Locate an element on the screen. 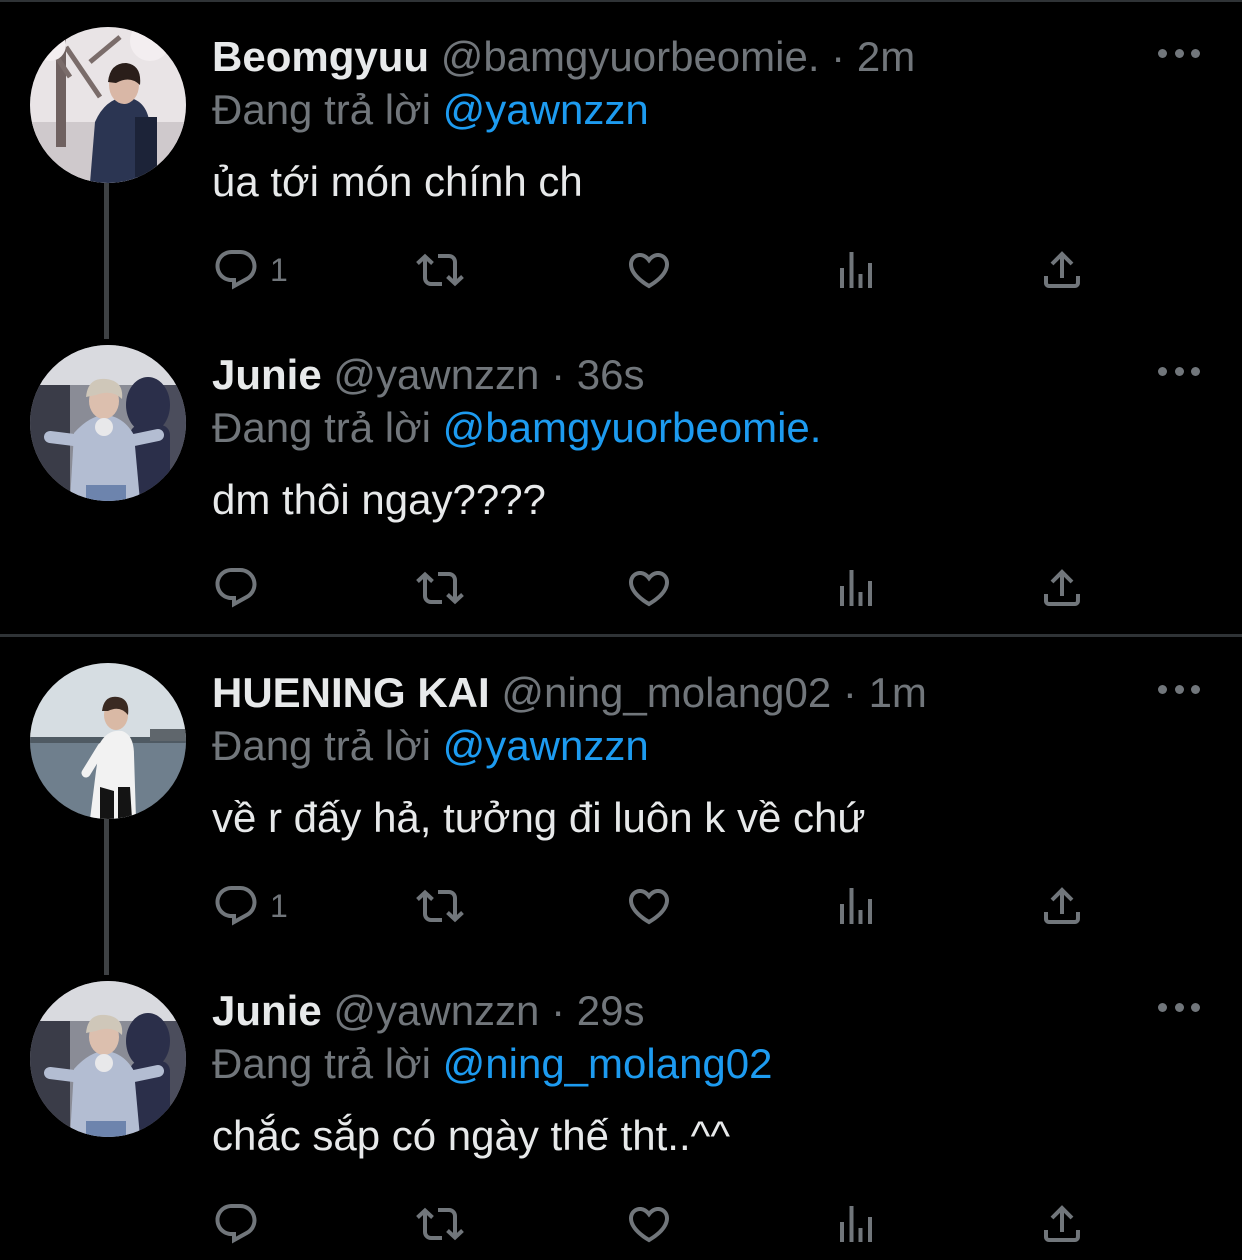 Image resolution: width=1242 pixels, height=1260 pixels. tweet-text: về r đấy hả, tưởng đi luôn k về chứ is located at coordinates (539, 817).